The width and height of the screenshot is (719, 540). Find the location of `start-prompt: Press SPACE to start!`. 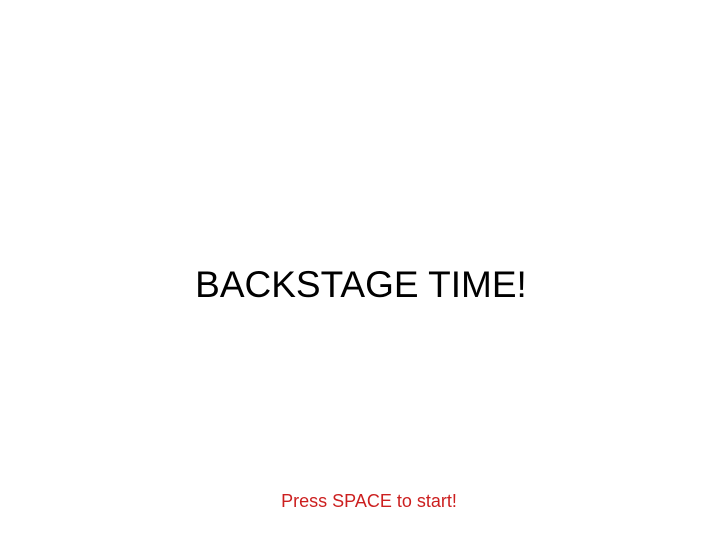

start-prompt: Press SPACE to start! is located at coordinates (369, 501).